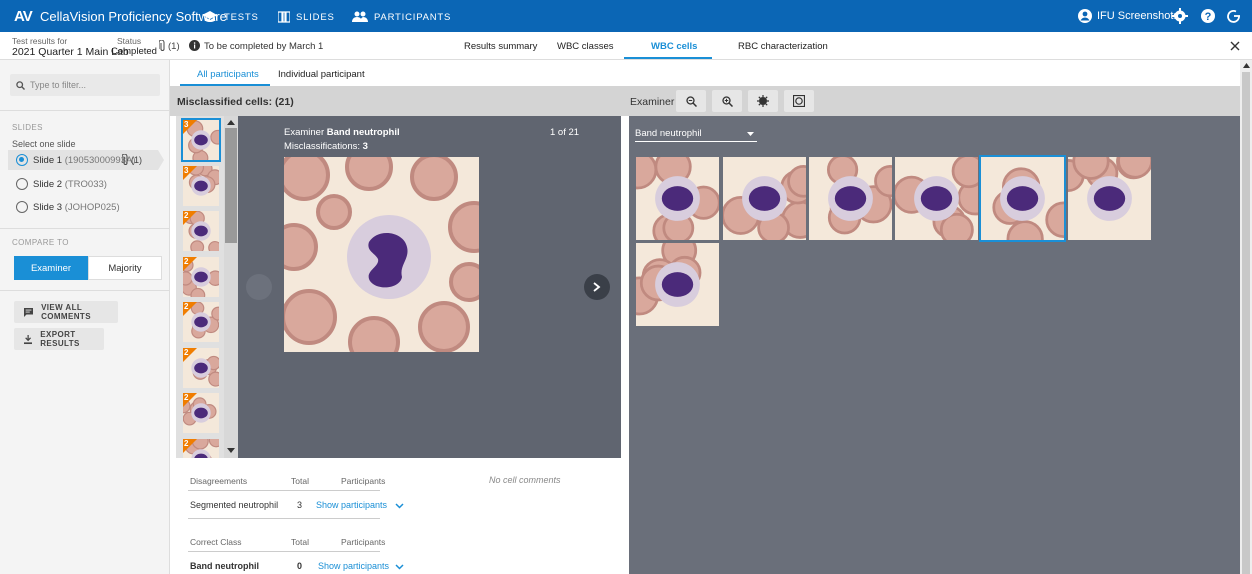  What do you see at coordinates (360, 16) in the screenshot?
I see `people-icon` at bounding box center [360, 16].